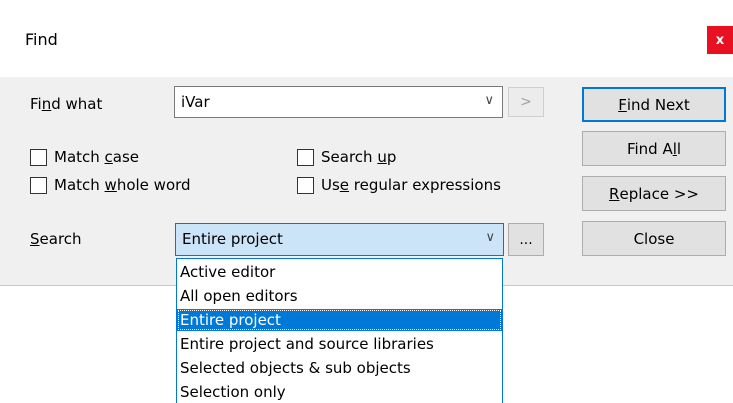 This screenshot has height=403, width=733. What do you see at coordinates (338, 102) in the screenshot?
I see `find-what-combo: iVar ∨` at bounding box center [338, 102].